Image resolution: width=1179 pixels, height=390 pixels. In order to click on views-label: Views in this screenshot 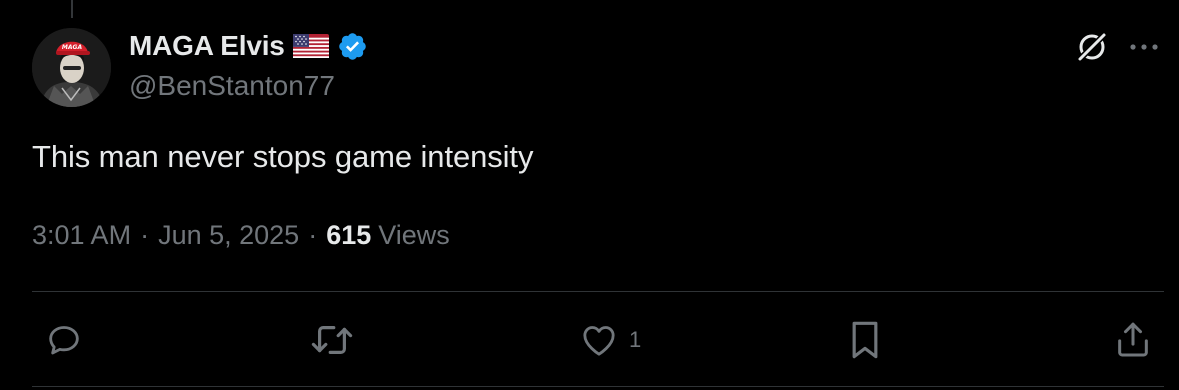, I will do `click(414, 235)`.